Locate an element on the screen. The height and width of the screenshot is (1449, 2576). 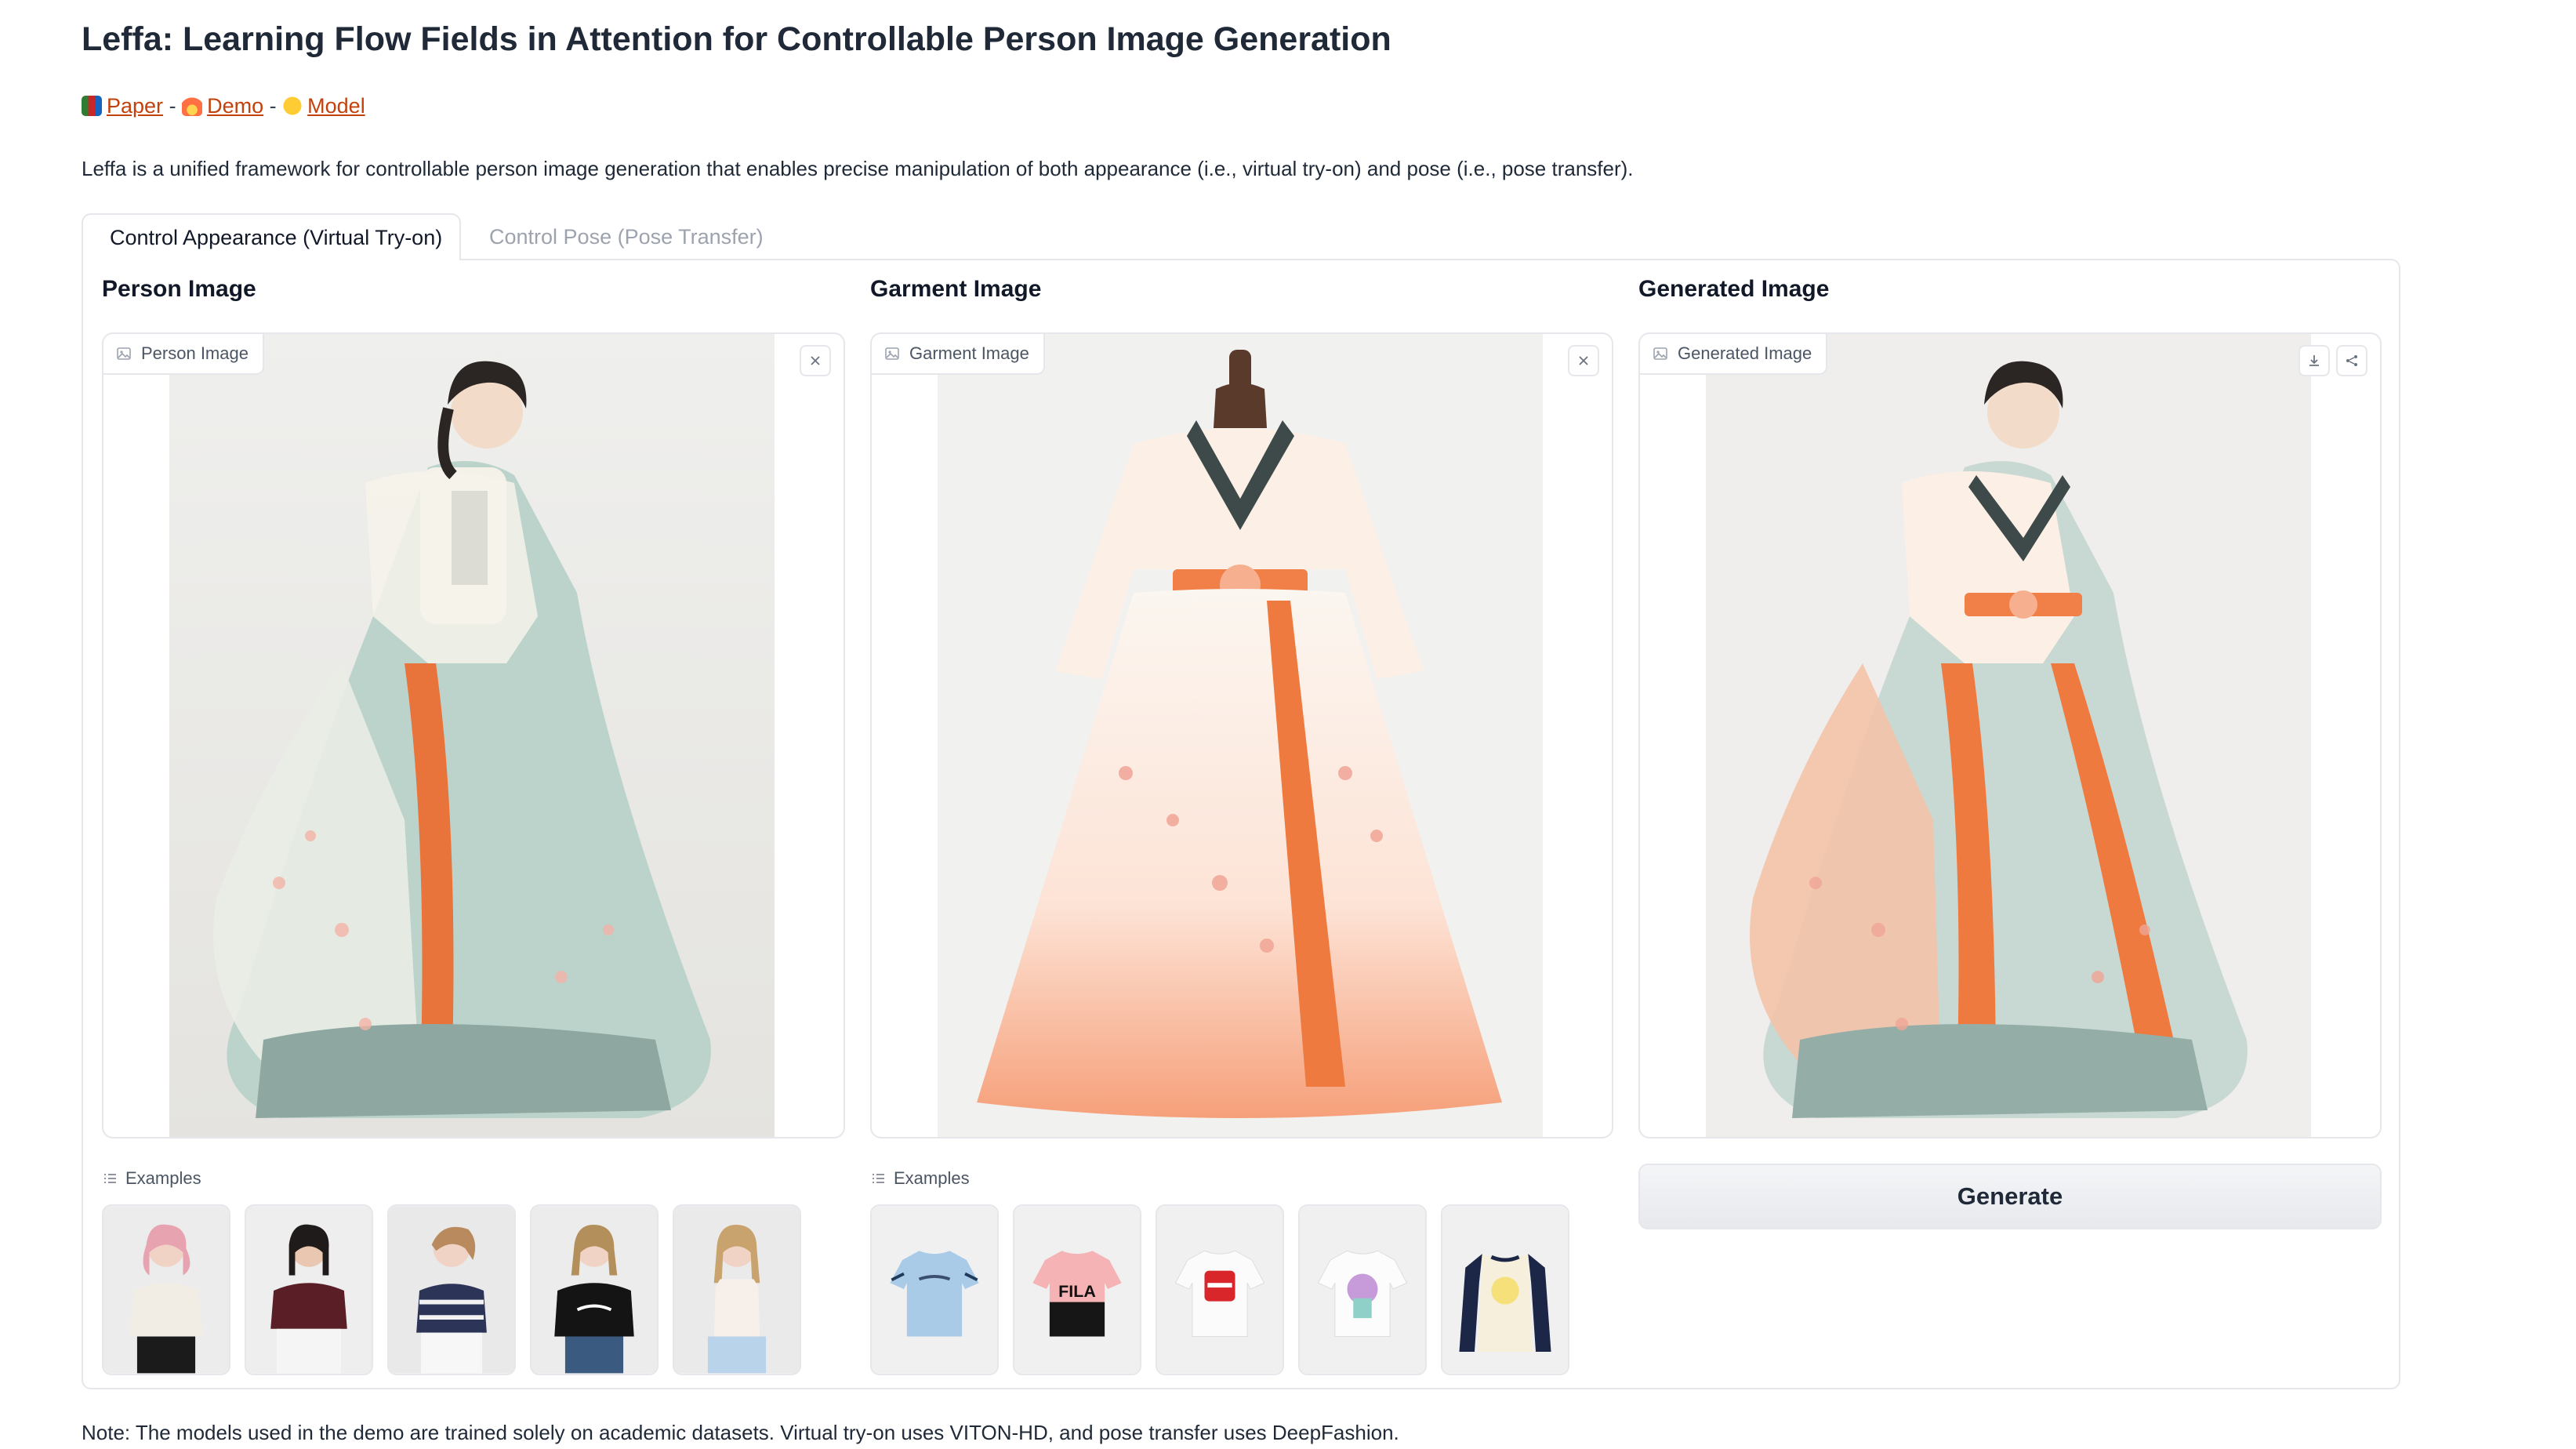
generated-image-label: Generated Image is located at coordinates (1734, 354).